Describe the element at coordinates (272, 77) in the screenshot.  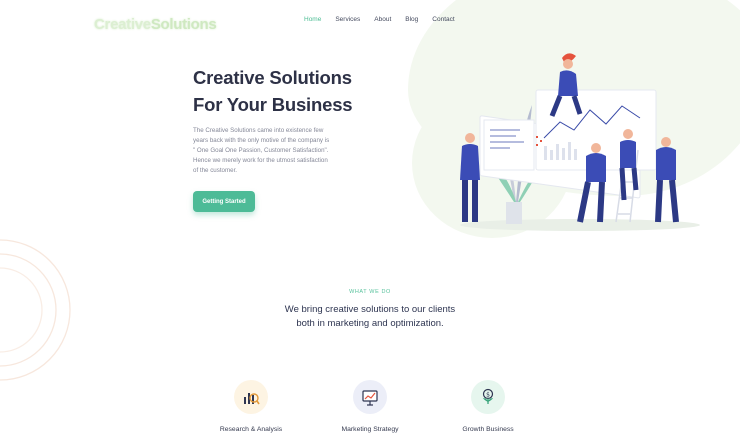
I see `hero-title-line1: Creative Solutions` at that location.